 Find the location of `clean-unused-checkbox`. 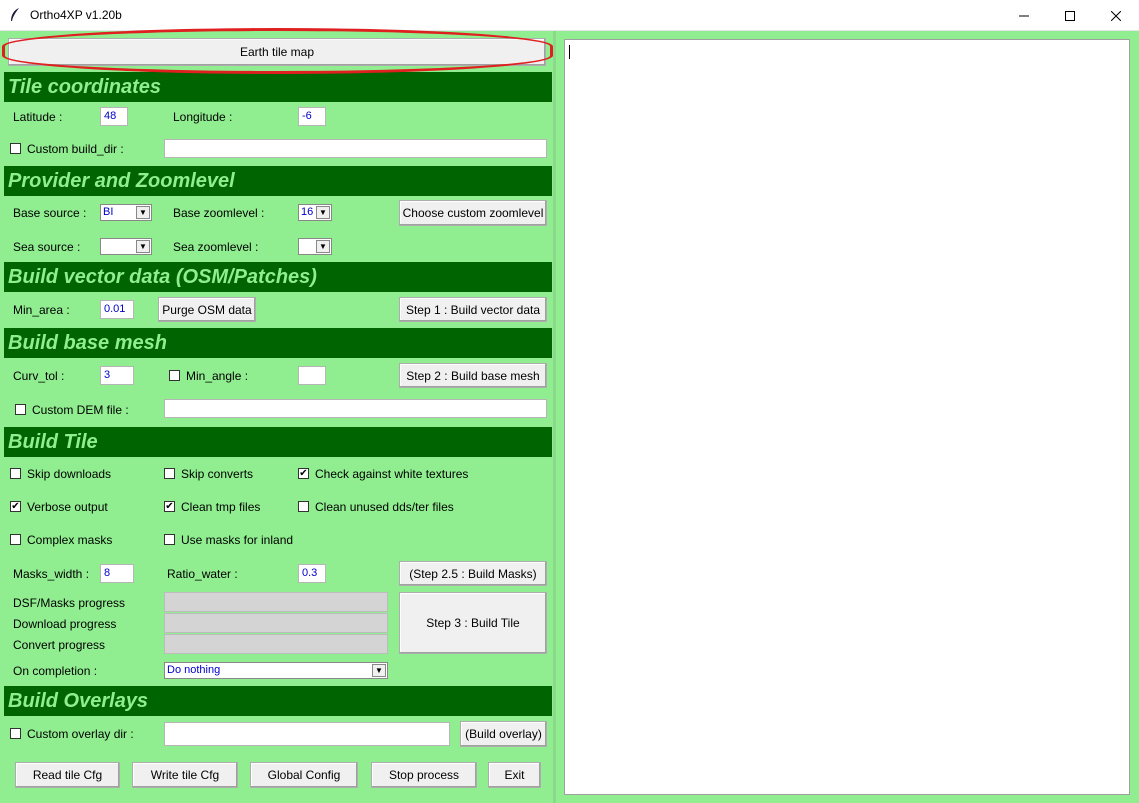

clean-unused-checkbox is located at coordinates (303, 506).